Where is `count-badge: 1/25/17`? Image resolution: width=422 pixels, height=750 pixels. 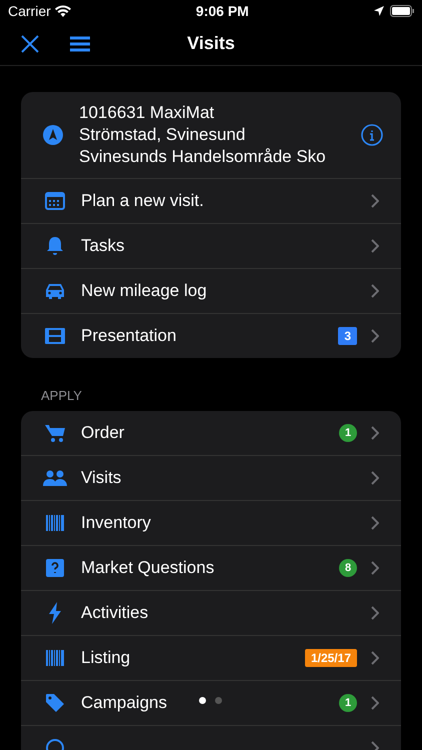
count-badge: 1/25/17 is located at coordinates (330, 658).